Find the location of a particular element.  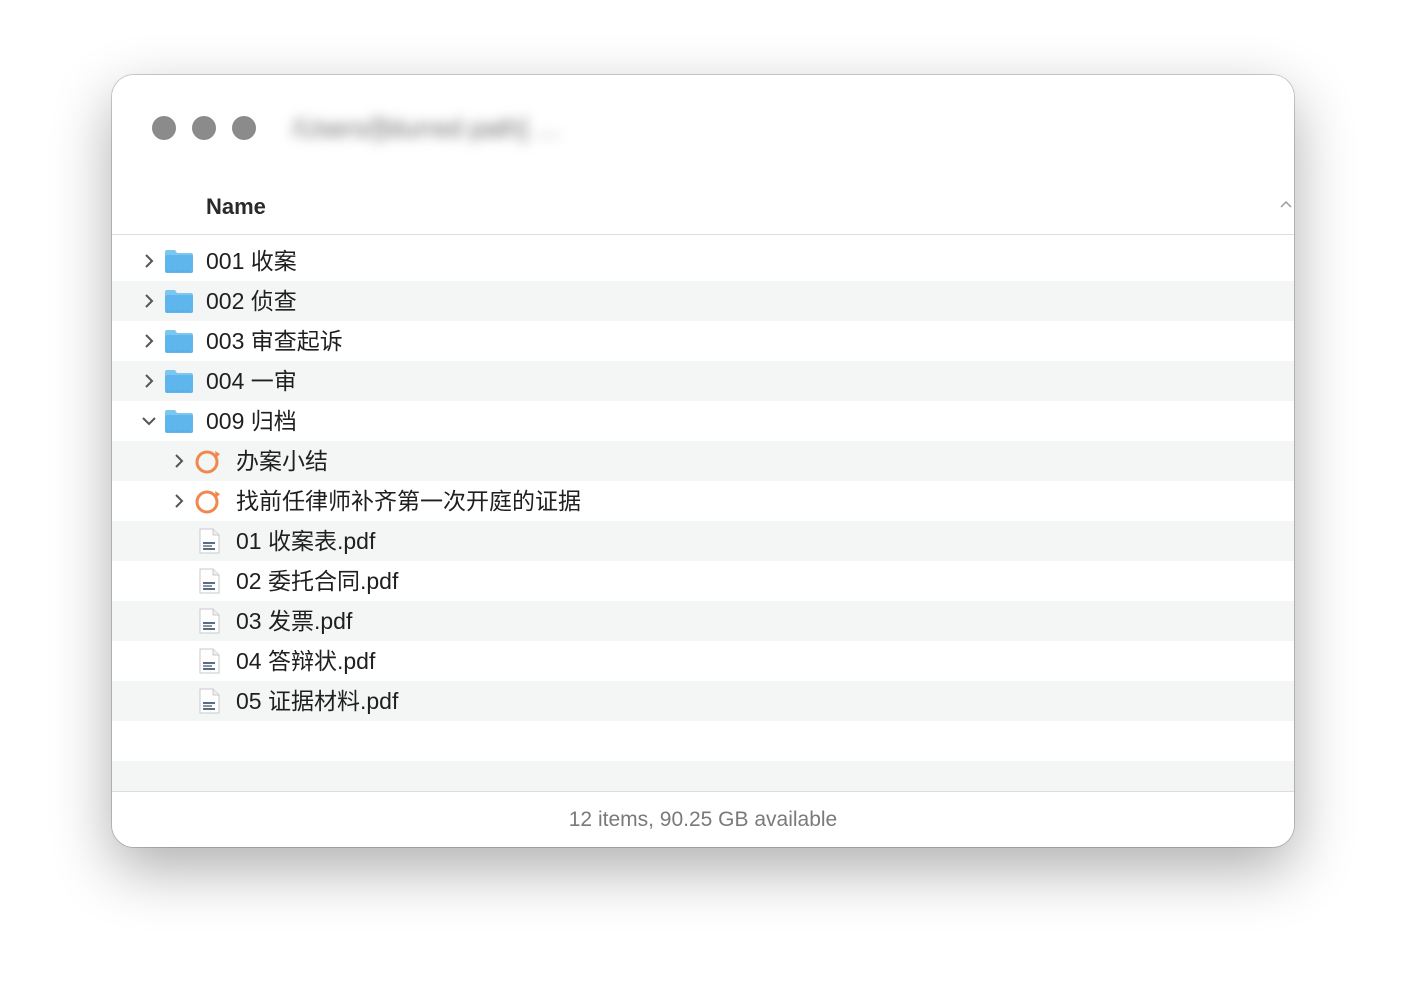

item-label: 05 证据材料.pdf is located at coordinates (317, 701).